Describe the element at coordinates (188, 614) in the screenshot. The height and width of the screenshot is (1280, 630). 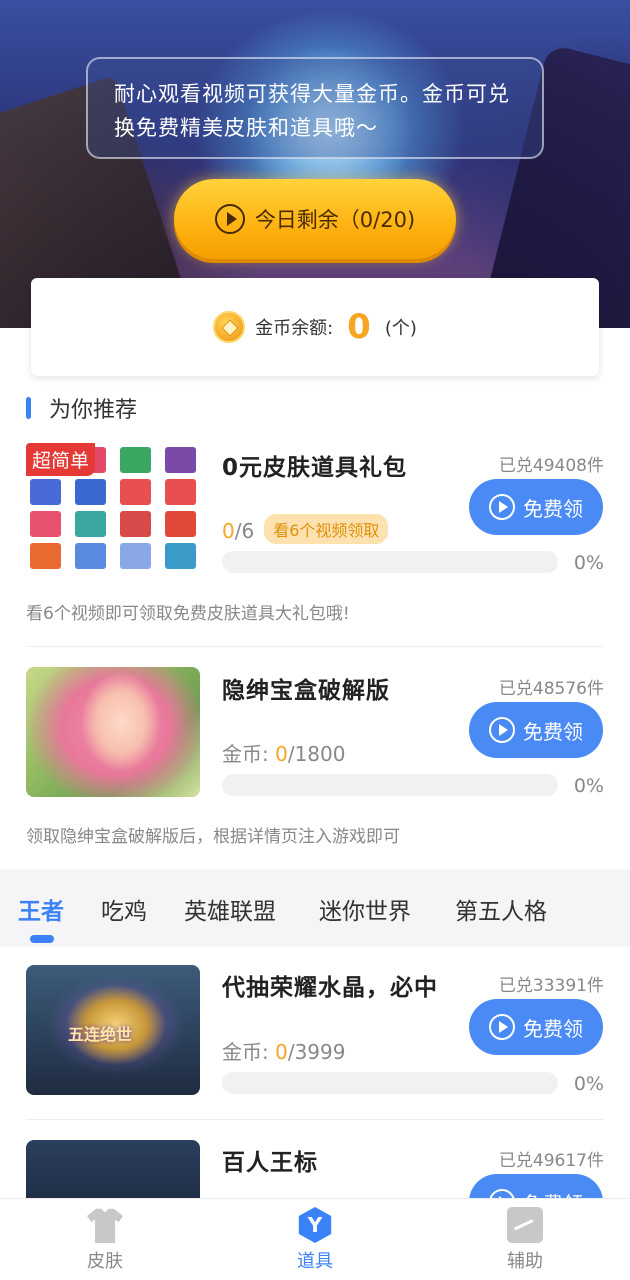
I see `item-description: 看6个视频即可领取免费皮肤道具大礼包哦!` at that location.